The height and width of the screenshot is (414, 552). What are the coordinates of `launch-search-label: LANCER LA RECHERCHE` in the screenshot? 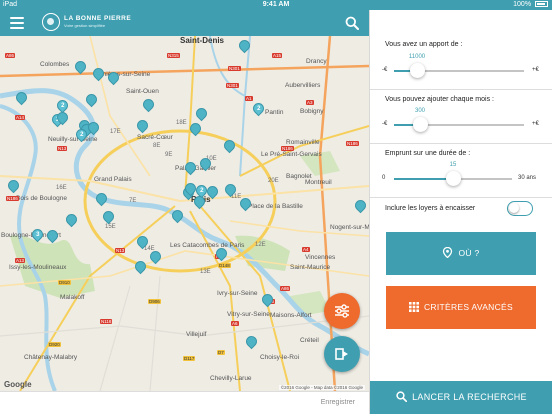 It's located at (469, 397).